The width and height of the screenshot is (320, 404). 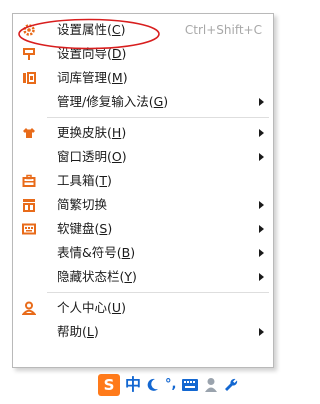 What do you see at coordinates (29, 181) in the screenshot?
I see `toolbox-icon` at bounding box center [29, 181].